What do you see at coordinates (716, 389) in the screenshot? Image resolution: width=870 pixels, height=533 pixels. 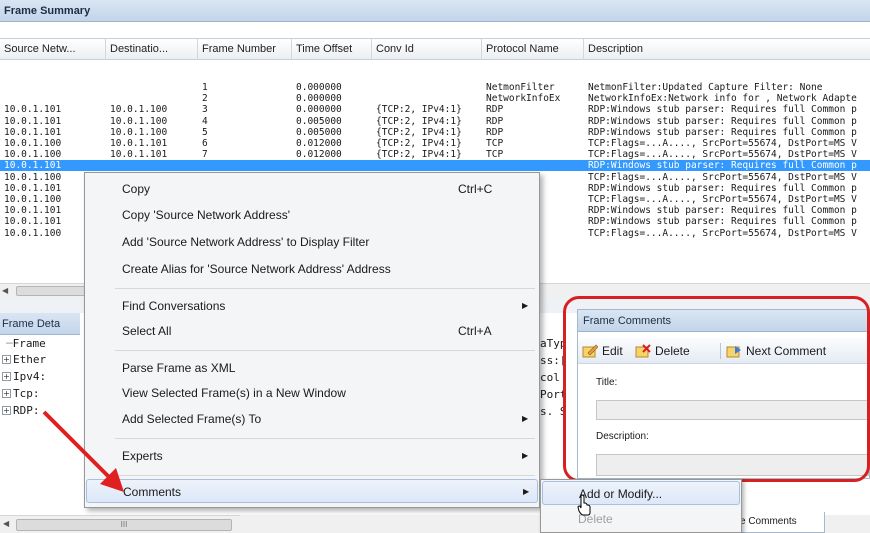 I see `highlight-oval` at bounding box center [716, 389].